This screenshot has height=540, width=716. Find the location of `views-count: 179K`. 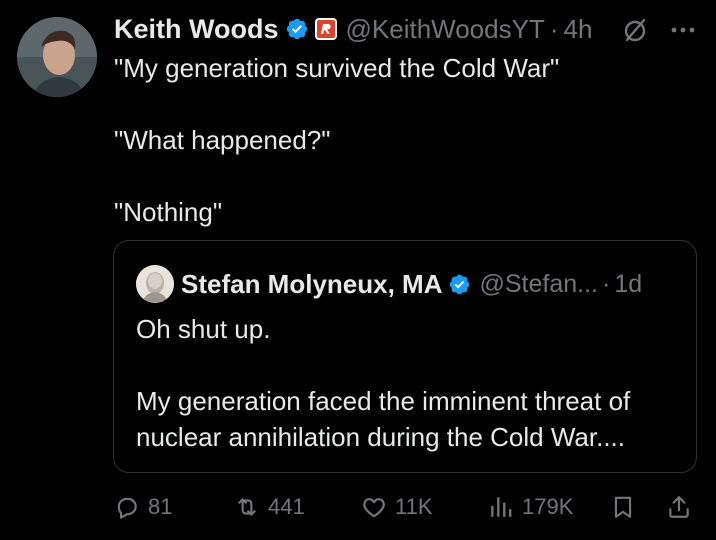

views-count: 179K is located at coordinates (548, 506).